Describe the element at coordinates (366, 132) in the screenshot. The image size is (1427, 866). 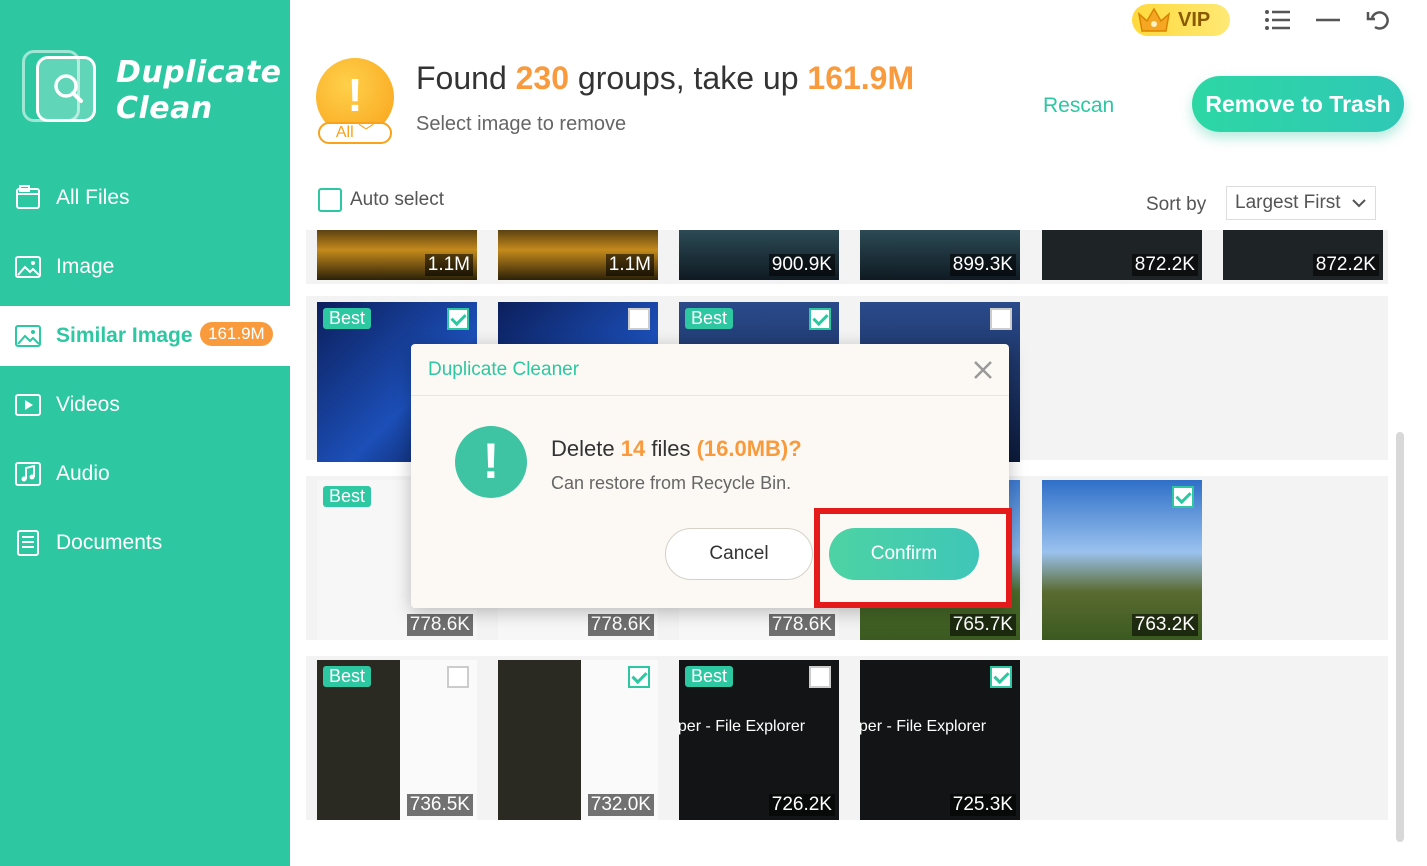
I see `chevron-down-icon: ﹀` at that location.